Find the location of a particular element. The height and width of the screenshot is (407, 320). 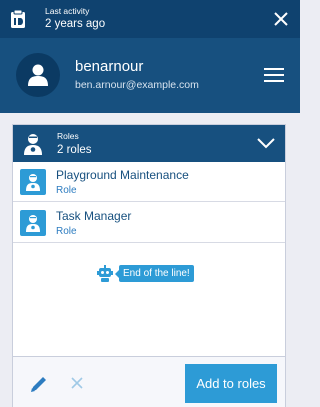

user-icon is located at coordinates (38, 75).